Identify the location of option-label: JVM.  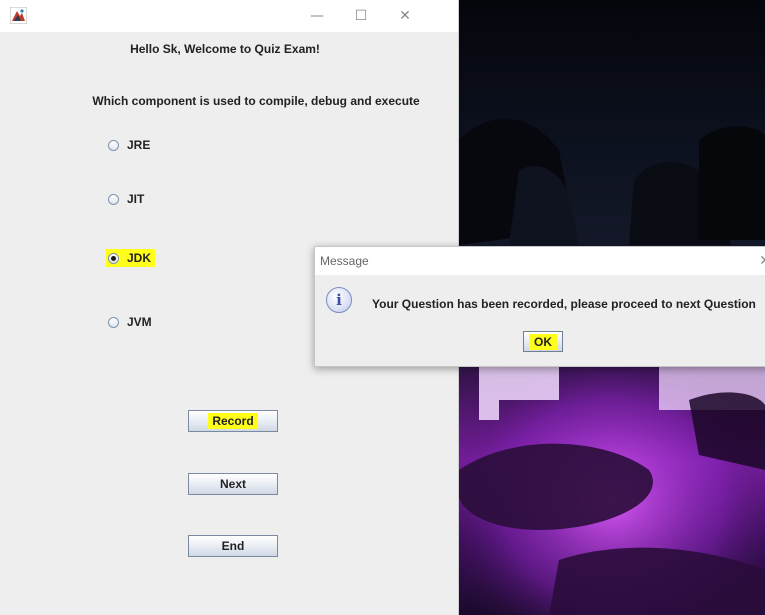
(139, 322).